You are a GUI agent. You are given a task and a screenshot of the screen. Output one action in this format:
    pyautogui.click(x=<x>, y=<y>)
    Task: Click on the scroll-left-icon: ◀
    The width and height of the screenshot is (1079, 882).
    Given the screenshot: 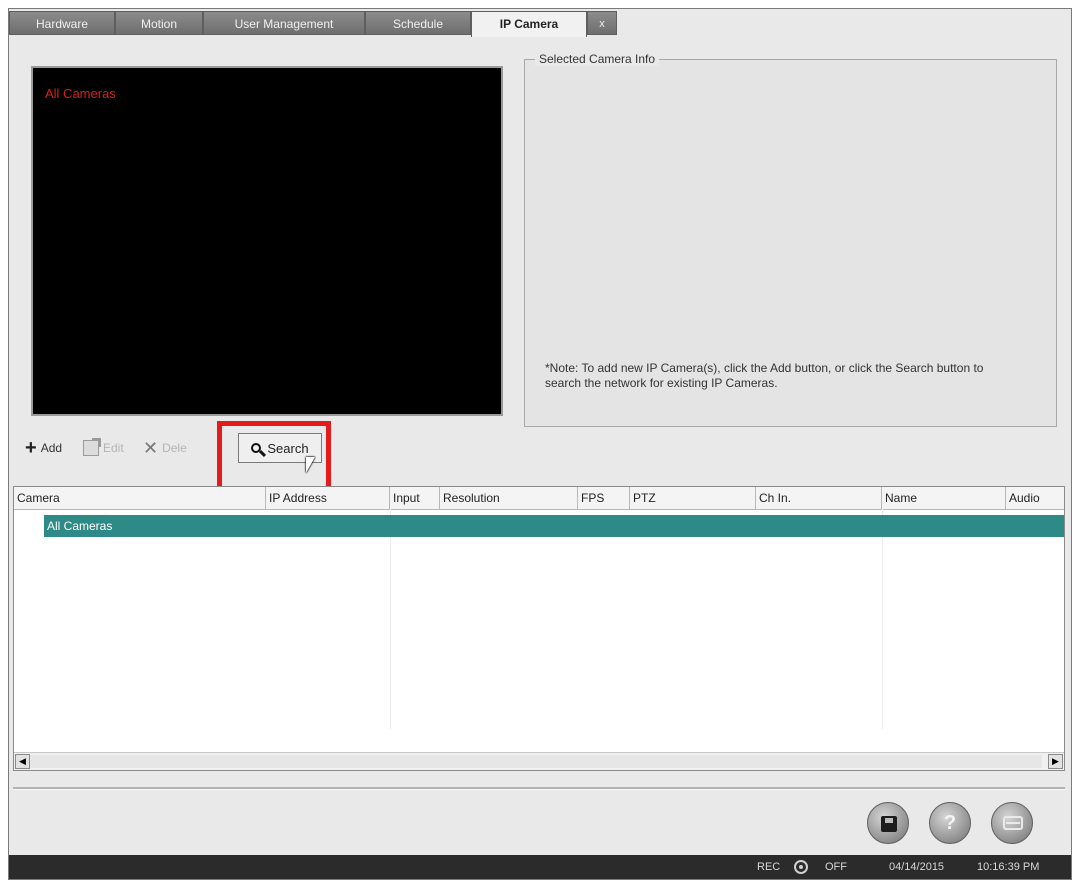 What is the action you would take?
    pyautogui.click(x=22, y=761)
    